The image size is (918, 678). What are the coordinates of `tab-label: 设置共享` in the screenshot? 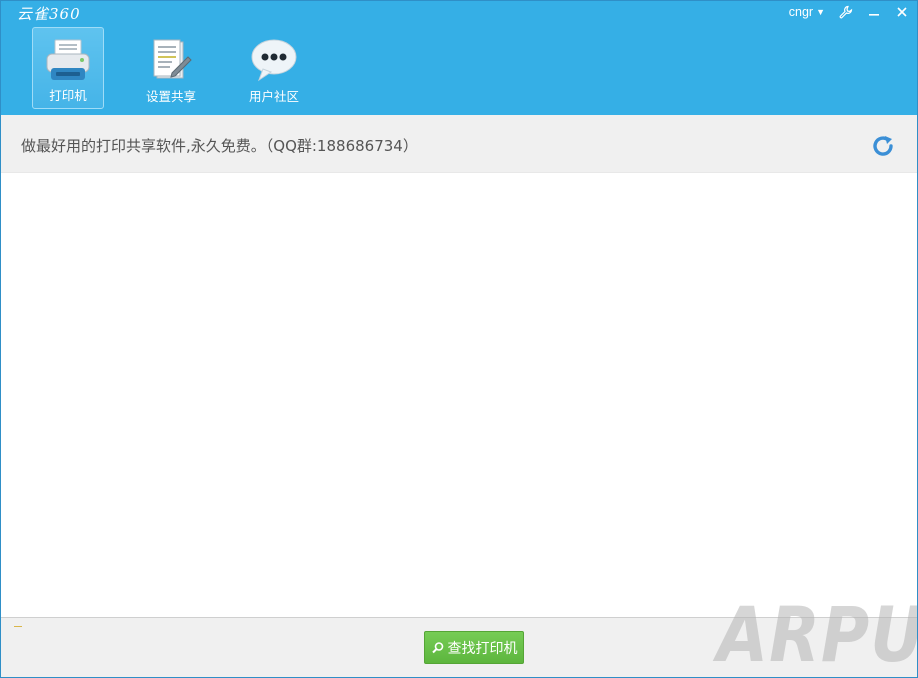 It's located at (170, 96).